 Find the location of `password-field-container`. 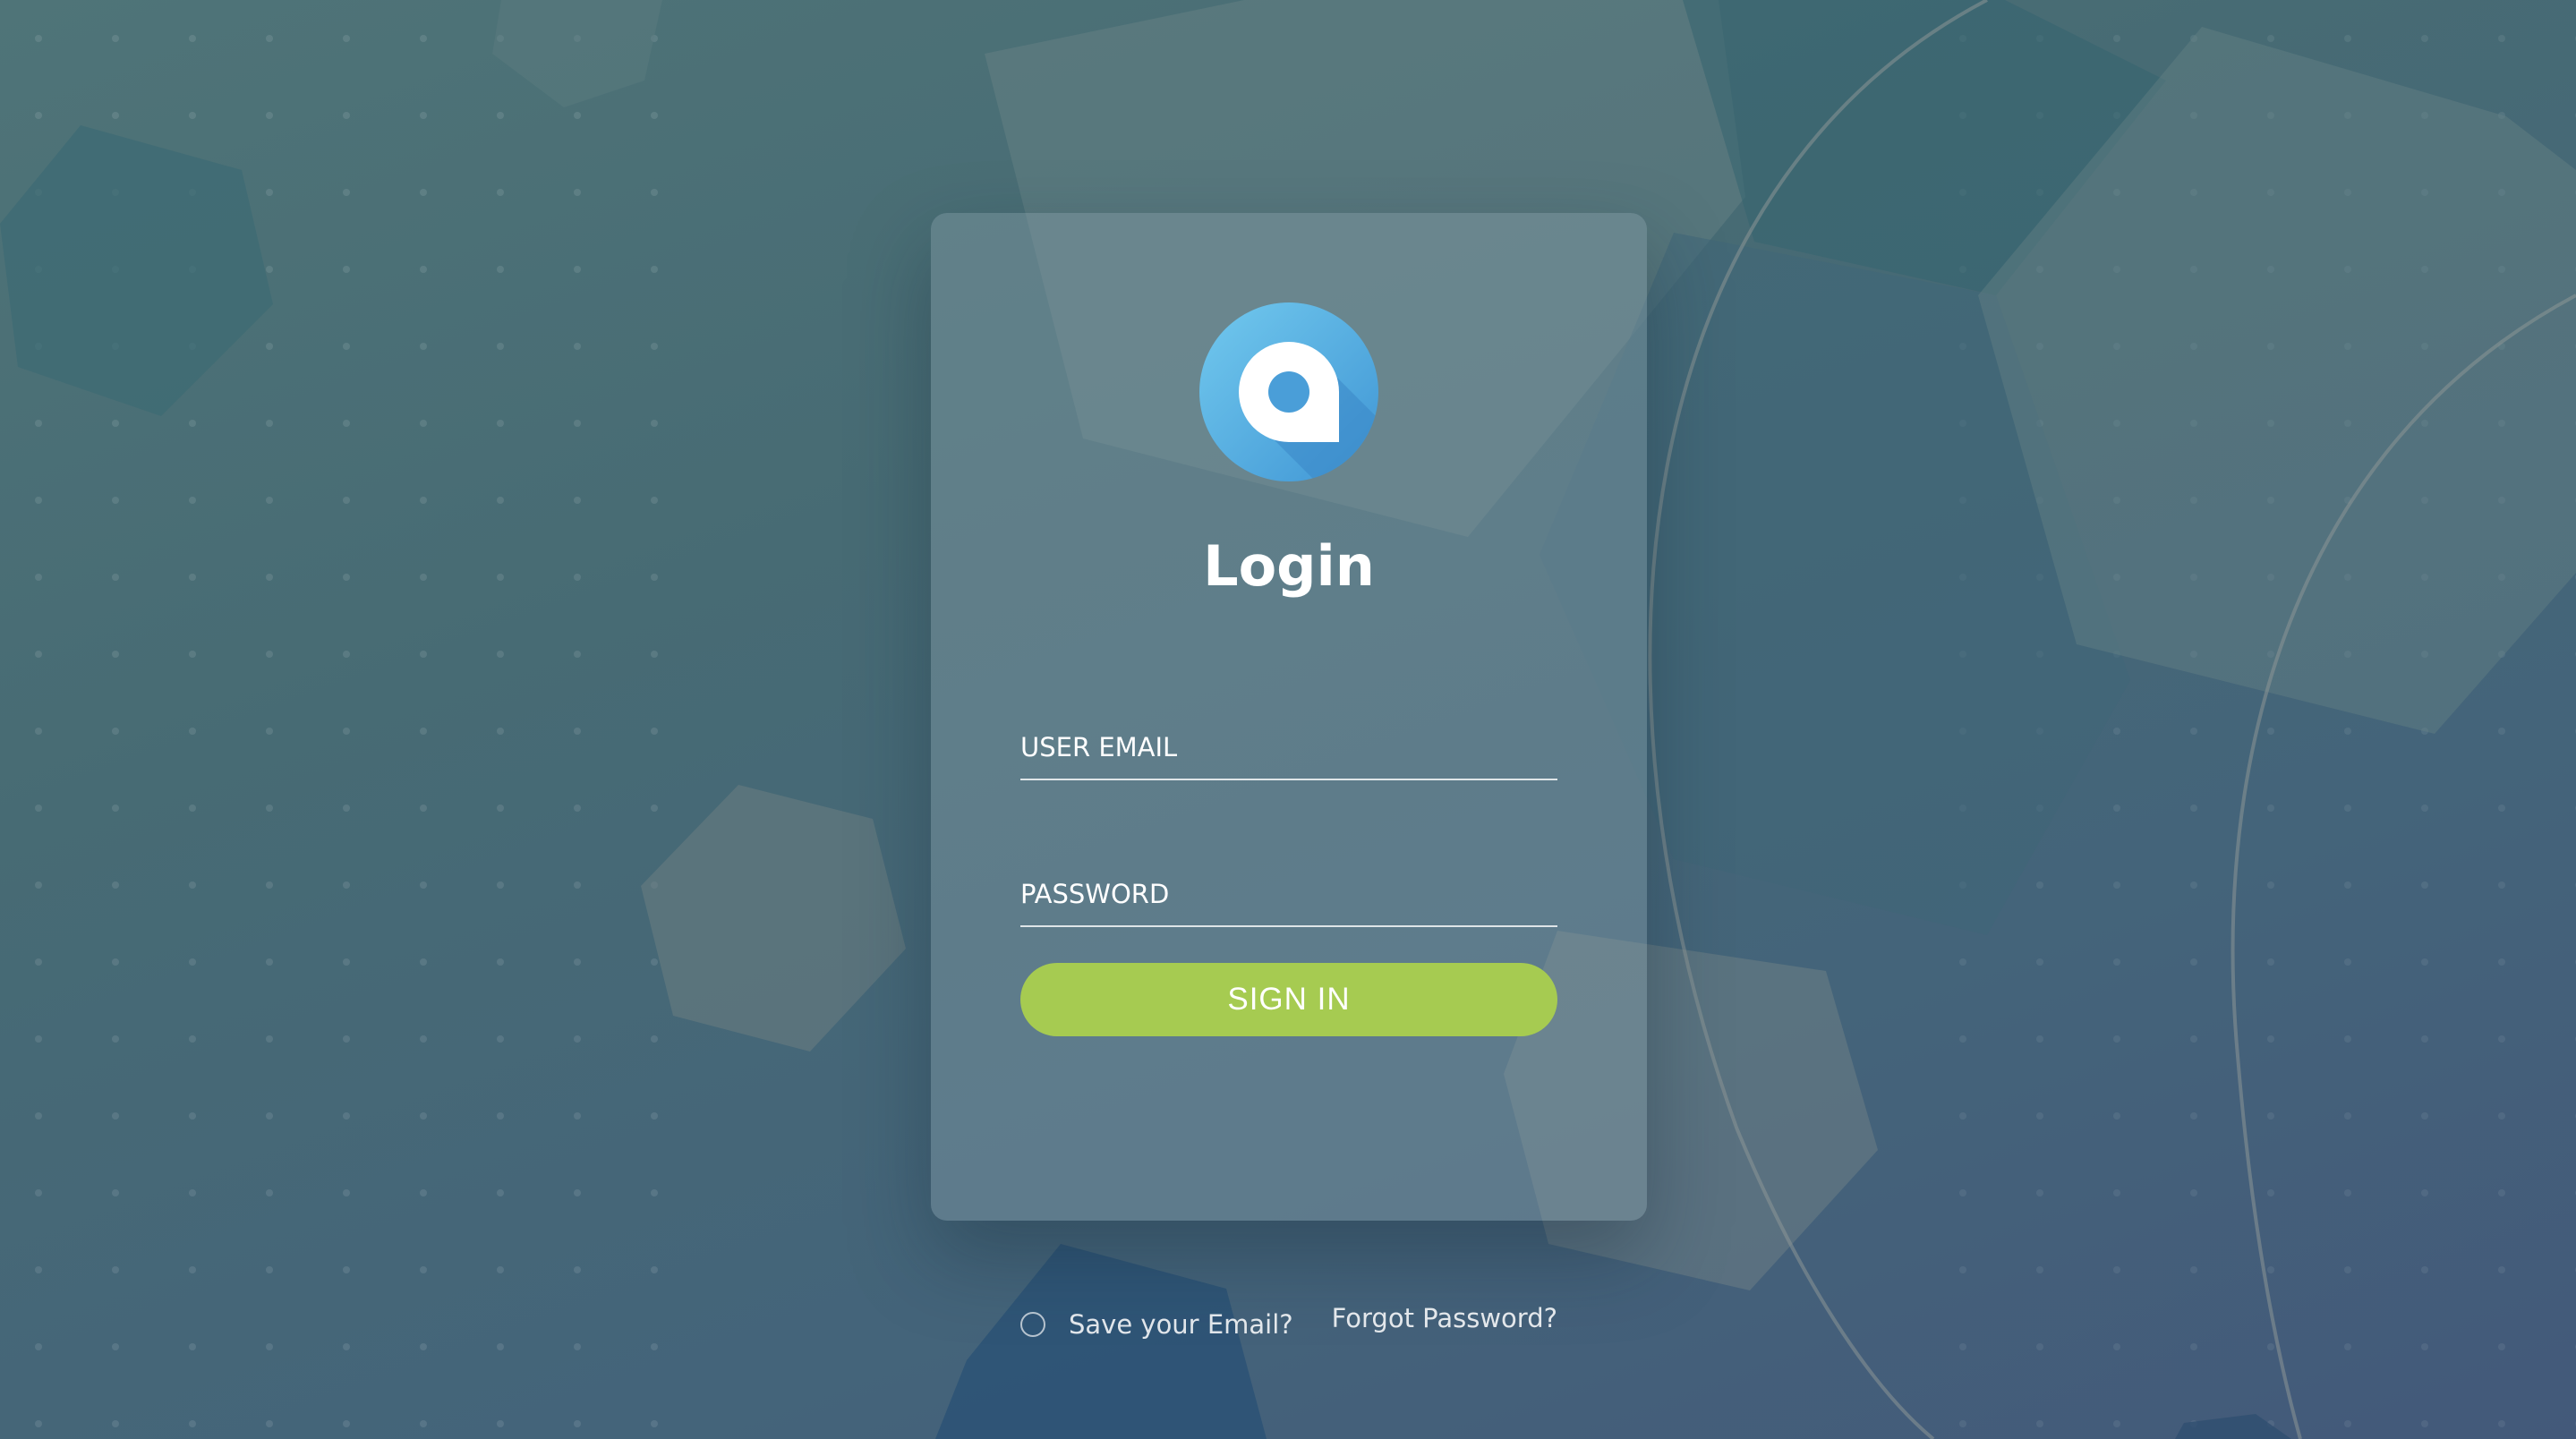

password-field-container is located at coordinates (1288, 895).